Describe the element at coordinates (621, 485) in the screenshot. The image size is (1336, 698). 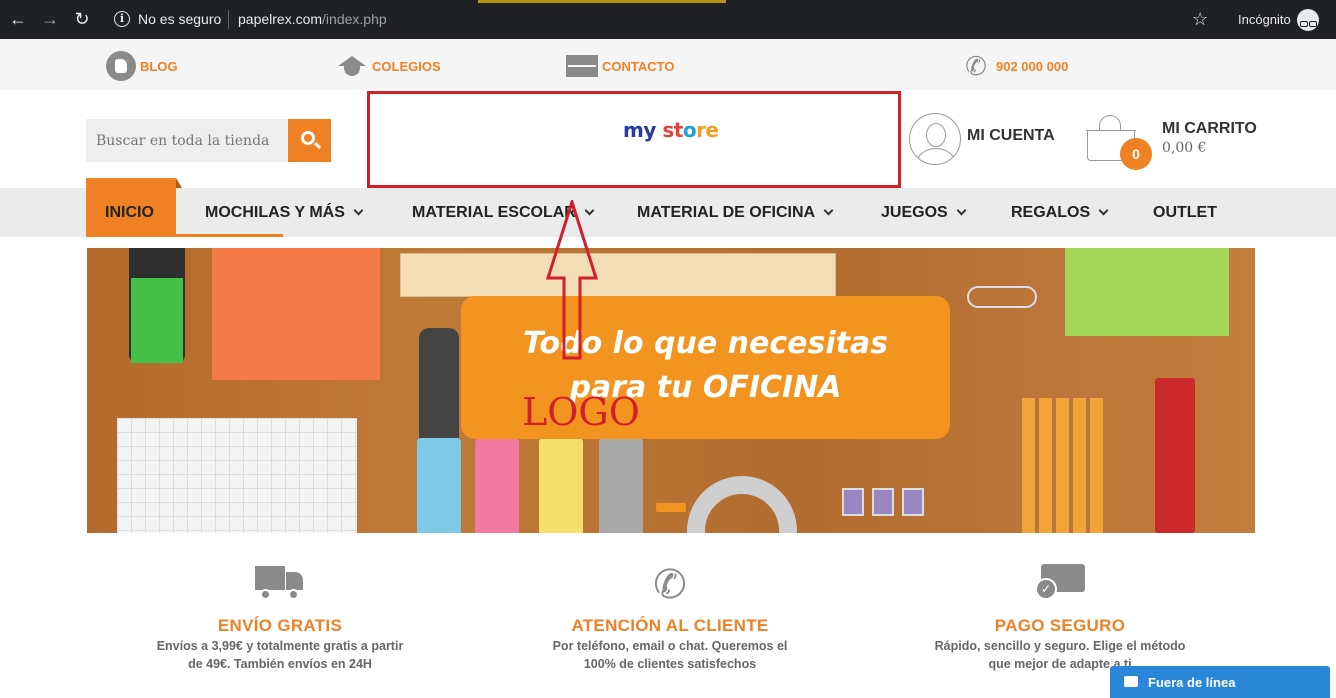
I see `grey-highlighter` at that location.